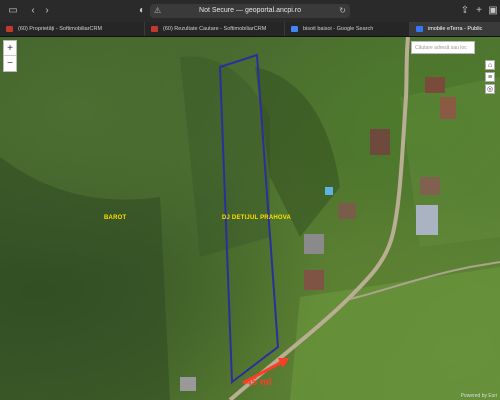 Image resolution: width=500 pixels, height=400 pixels. I want to click on address-bar: ⚠ Not Secure — geoportal.ancpi.ro ↻, so click(250, 11).